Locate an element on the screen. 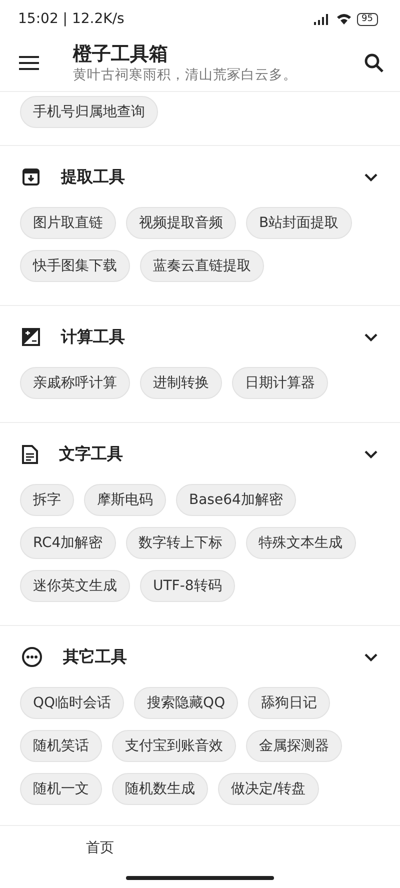 The width and height of the screenshot is (400, 888). tool-chip: 进制转换 is located at coordinates (181, 383).